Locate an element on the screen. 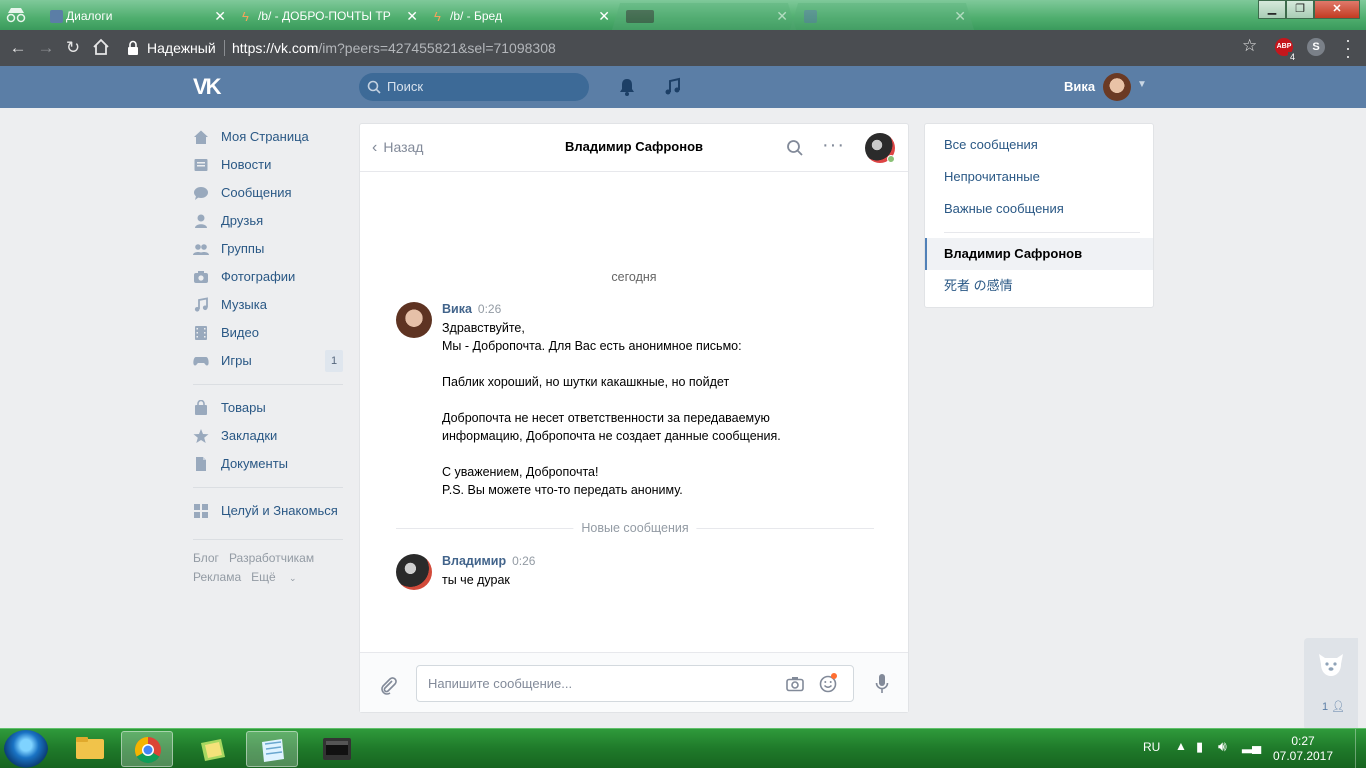 This screenshot has width=1366, height=768. back-label: Назад is located at coordinates (403, 147).